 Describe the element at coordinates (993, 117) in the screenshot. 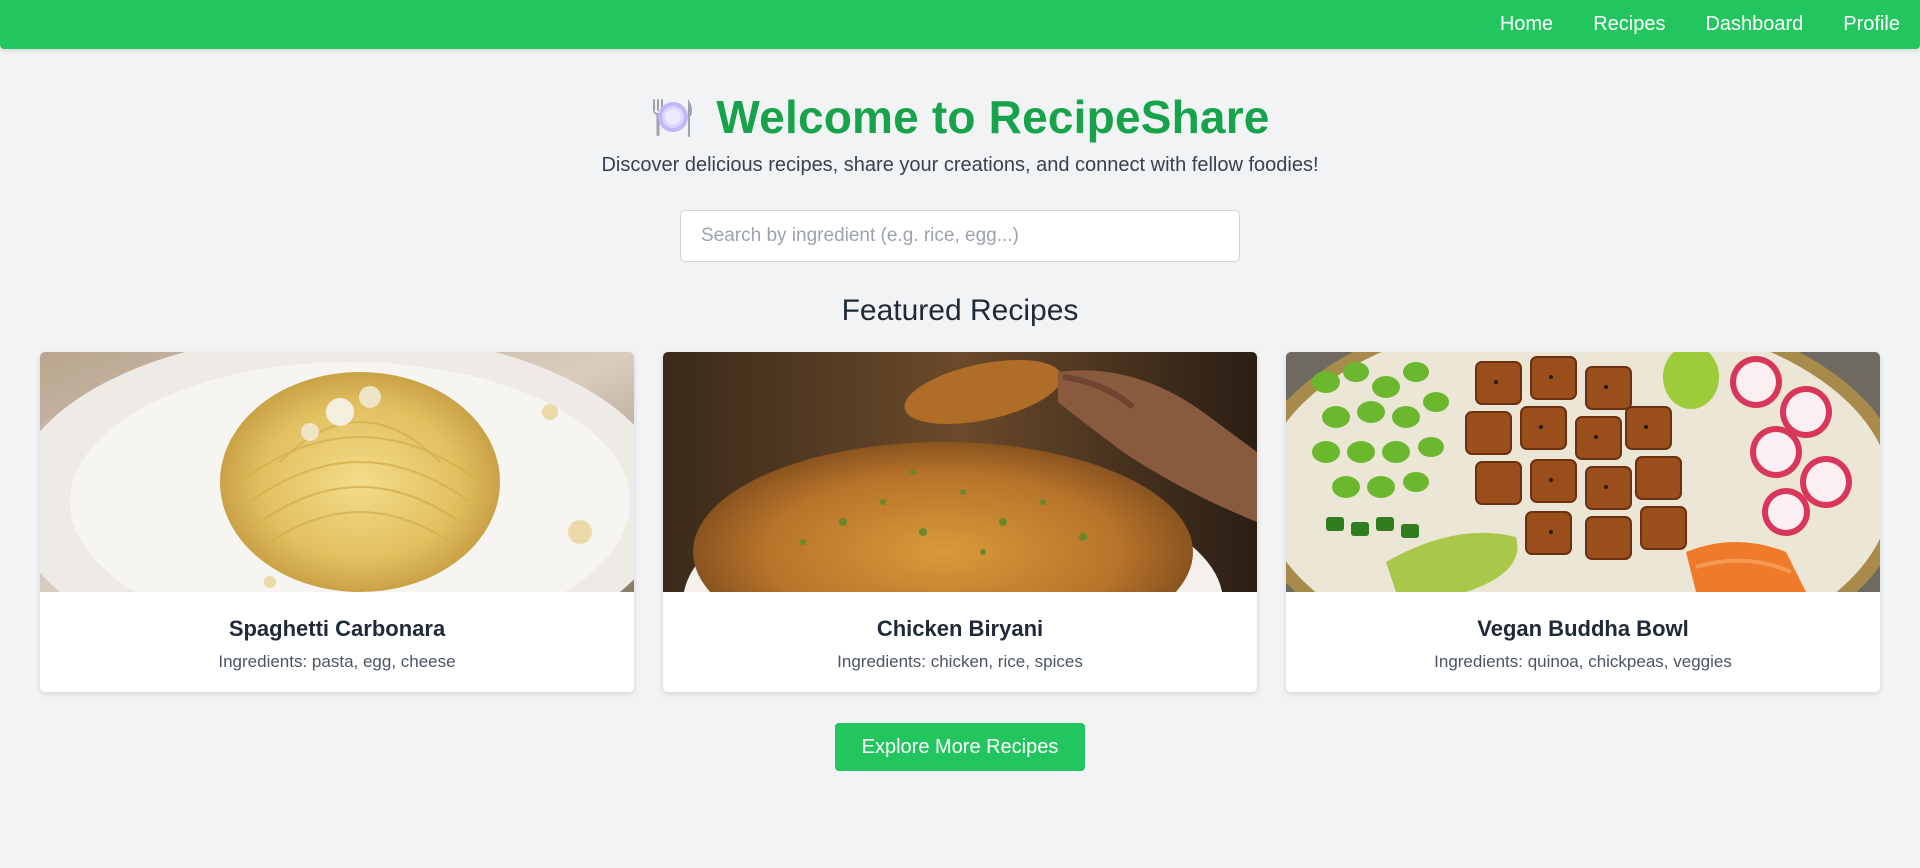

I see `page-title: Welcome to RecipeShare` at that location.